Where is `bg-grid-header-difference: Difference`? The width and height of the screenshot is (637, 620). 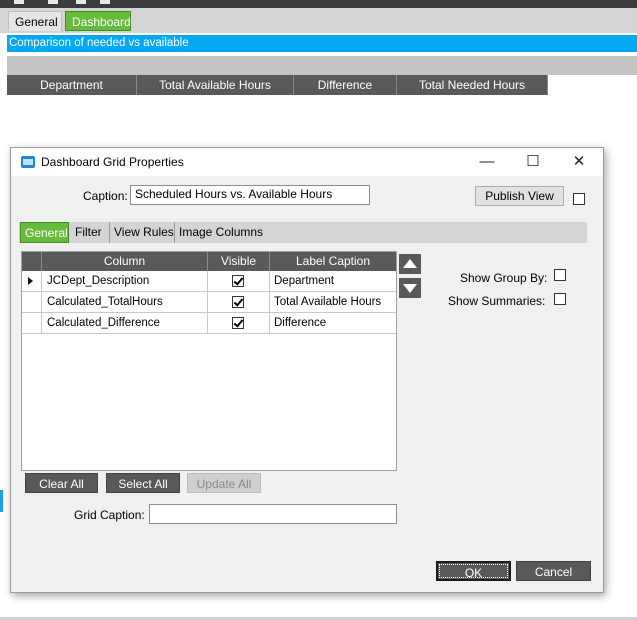
bg-grid-header-difference: Difference is located at coordinates (345, 85).